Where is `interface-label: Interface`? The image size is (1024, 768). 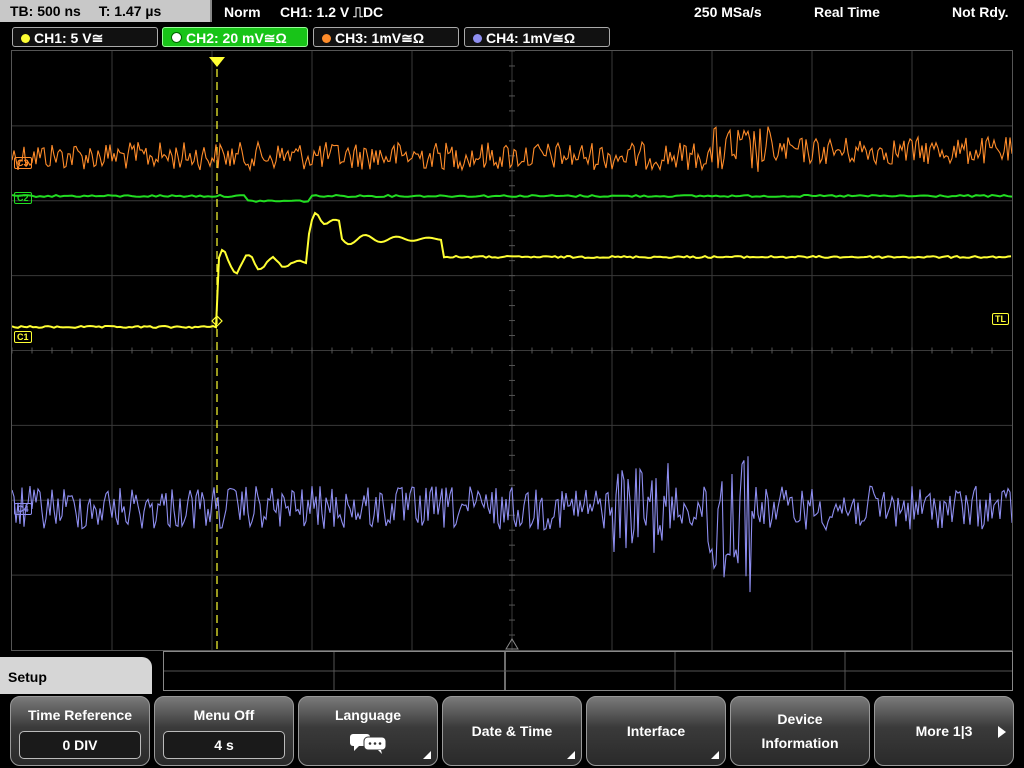 interface-label: Interface is located at coordinates (656, 731).